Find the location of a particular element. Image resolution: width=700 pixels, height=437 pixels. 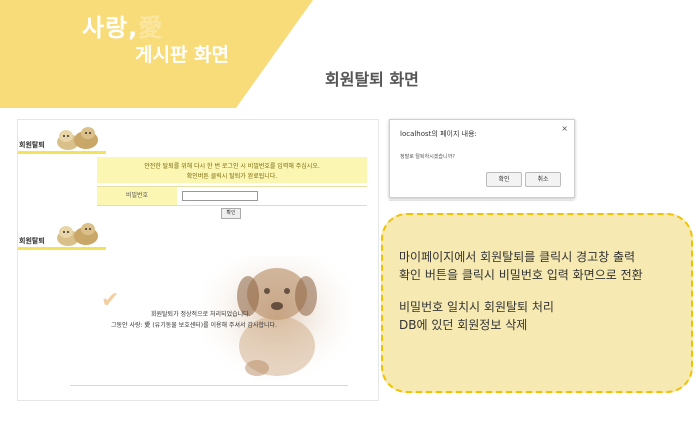

callout-line-1: 마이페이지에서 회원탈퇴를 클릭시 경고창 출력 is located at coordinates (517, 257).